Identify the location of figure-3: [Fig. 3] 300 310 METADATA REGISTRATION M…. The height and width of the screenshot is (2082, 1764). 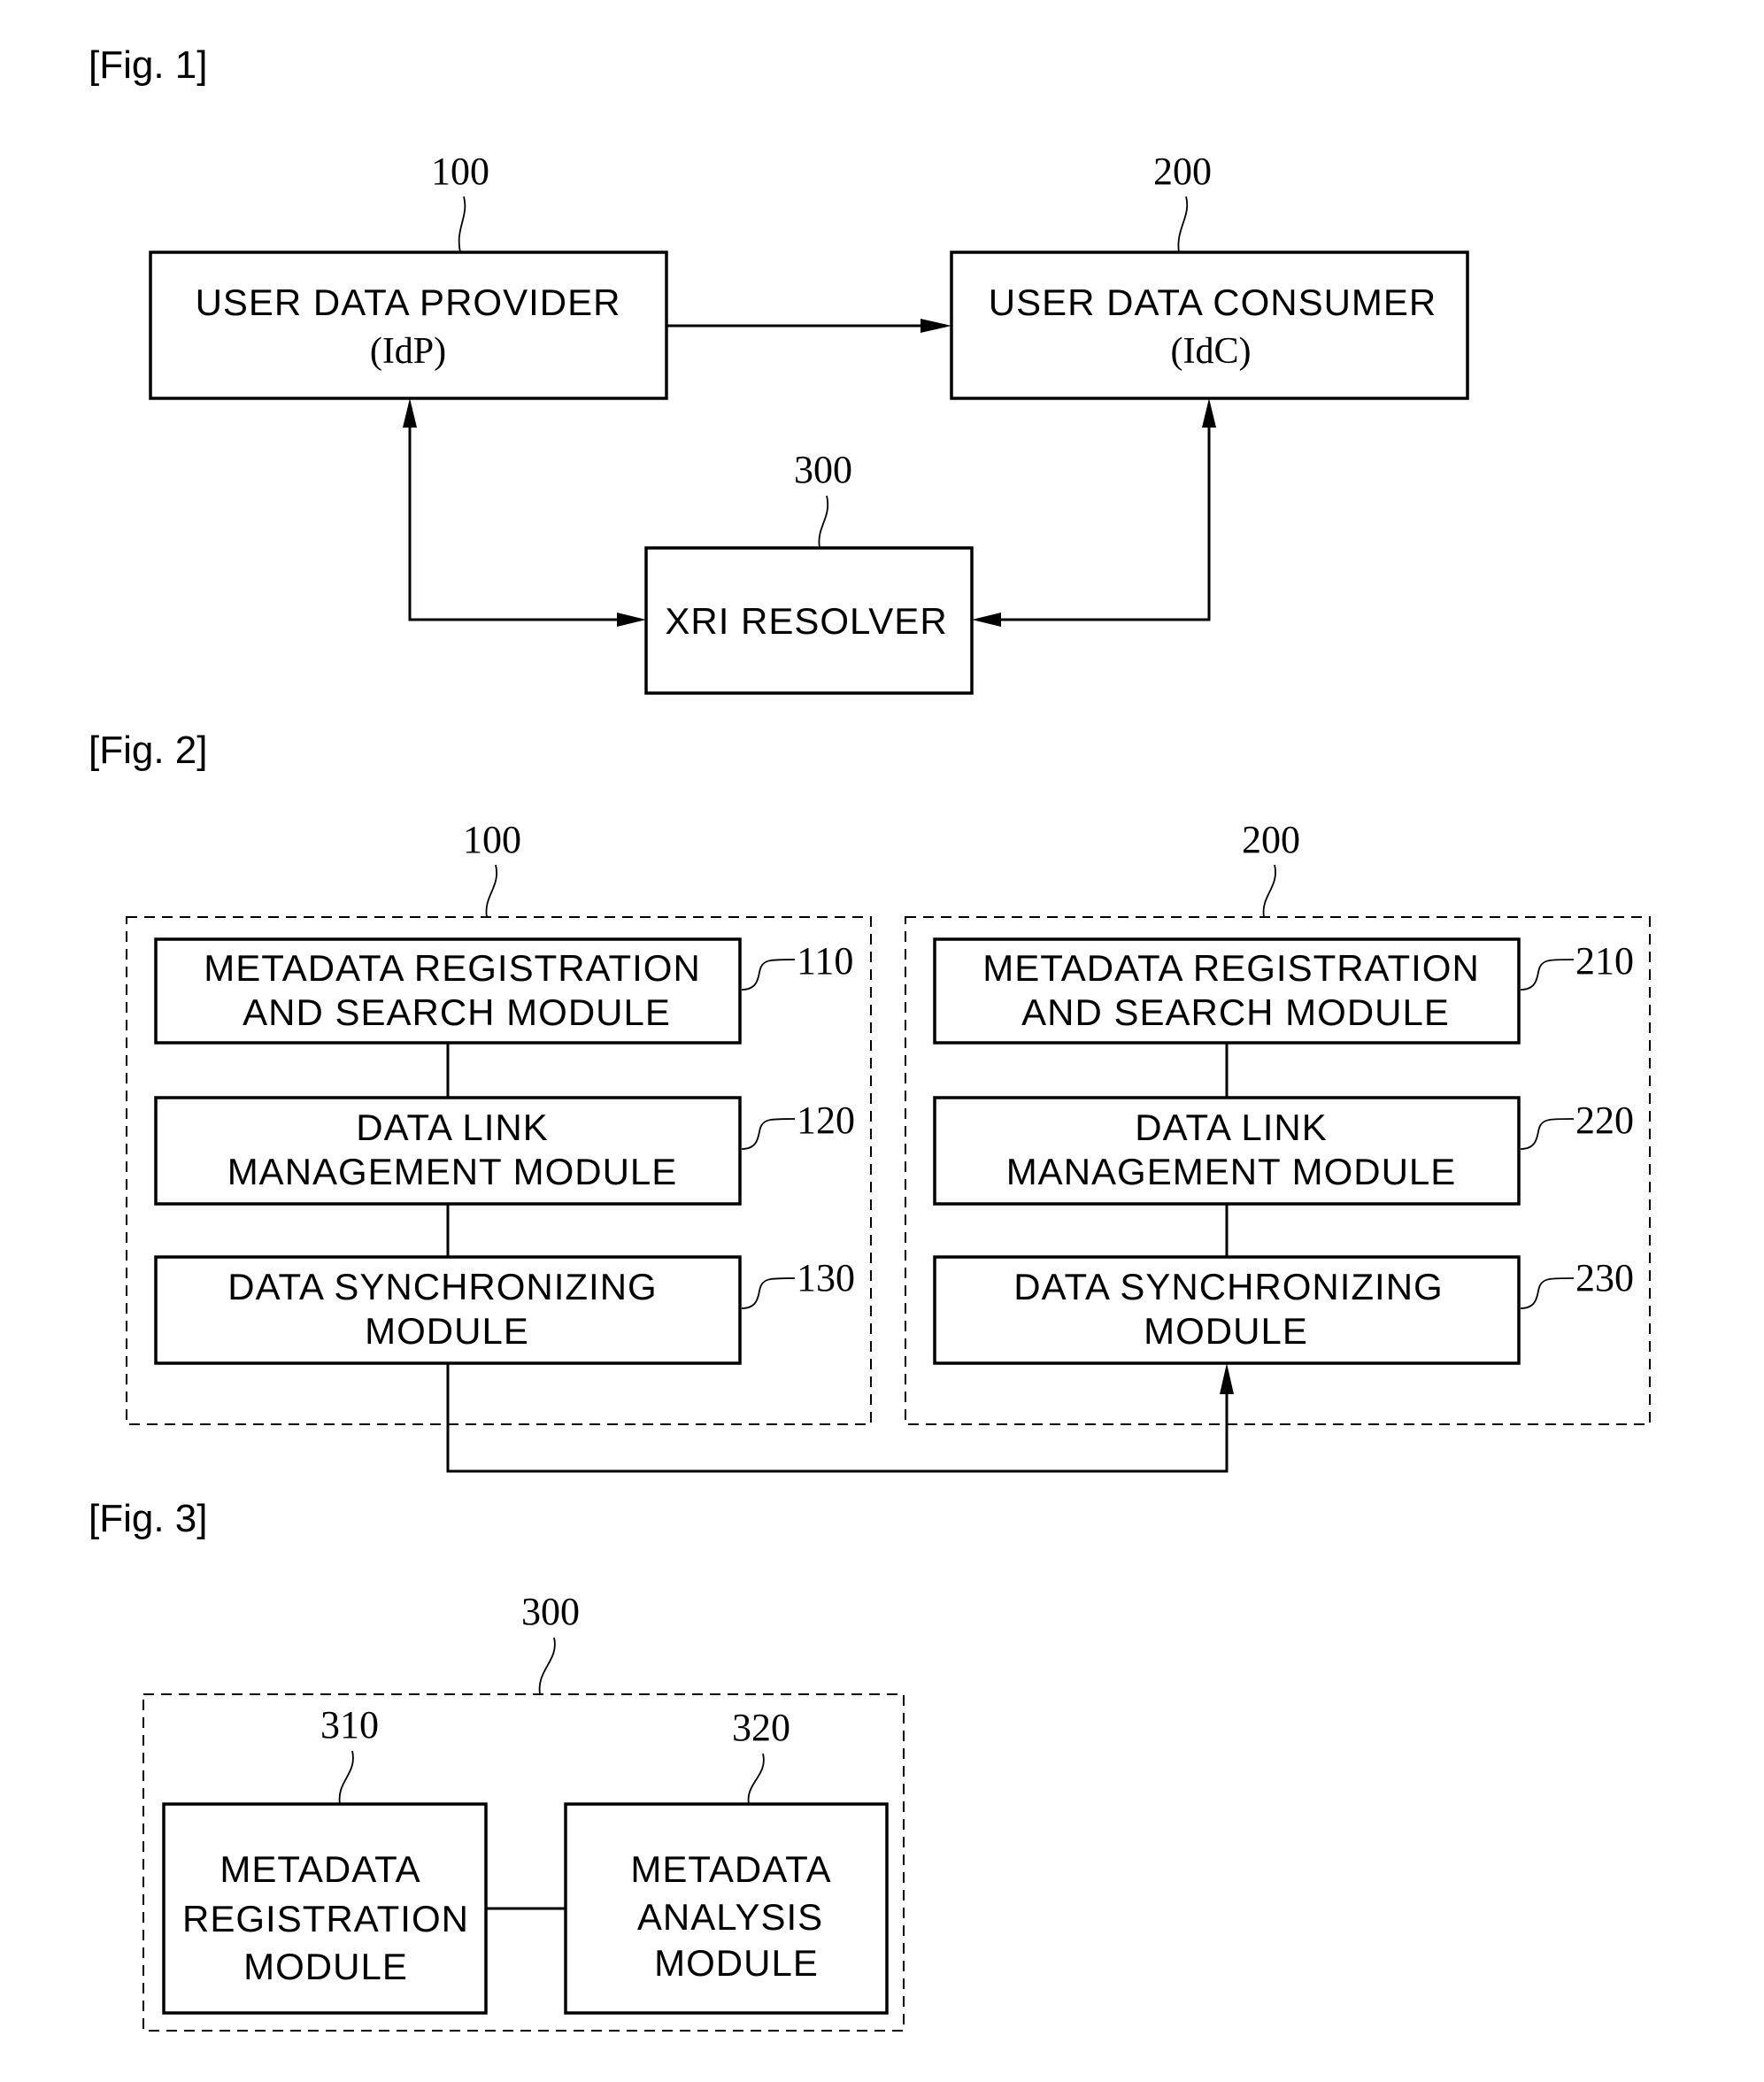
(497, 1764).